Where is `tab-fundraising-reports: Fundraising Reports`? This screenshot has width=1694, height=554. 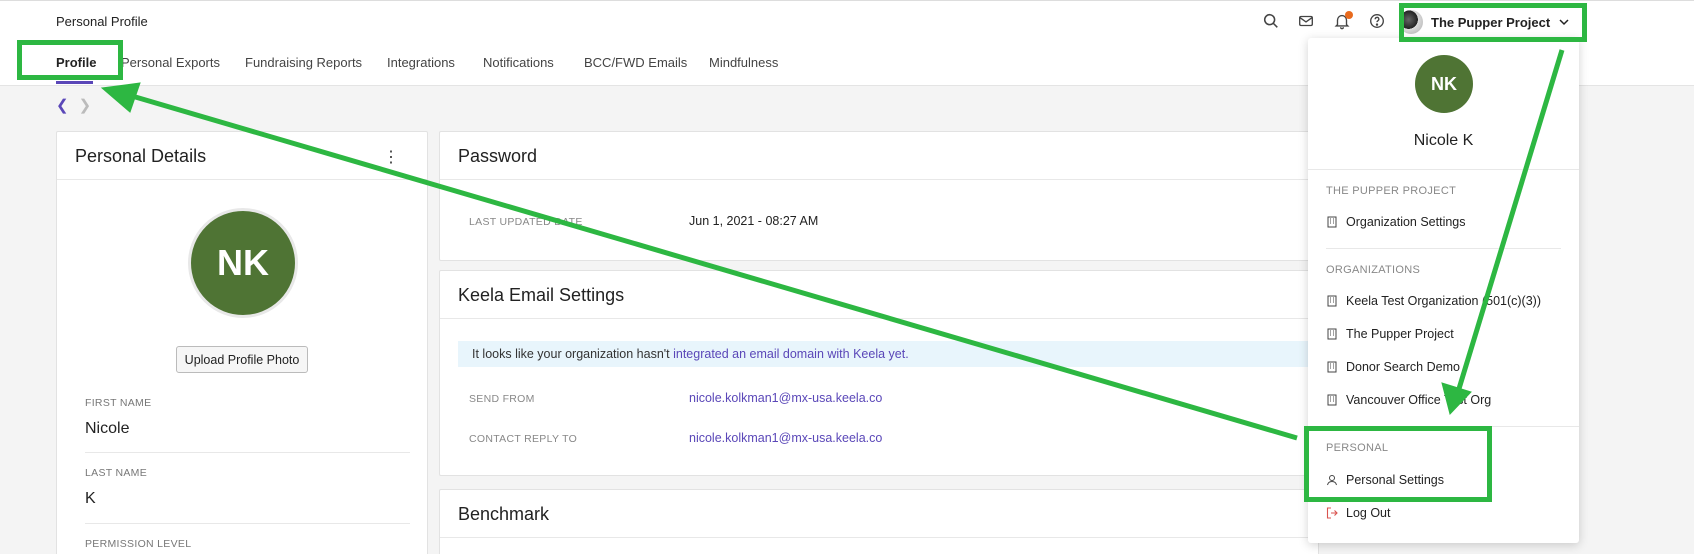 tab-fundraising-reports: Fundraising Reports is located at coordinates (303, 62).